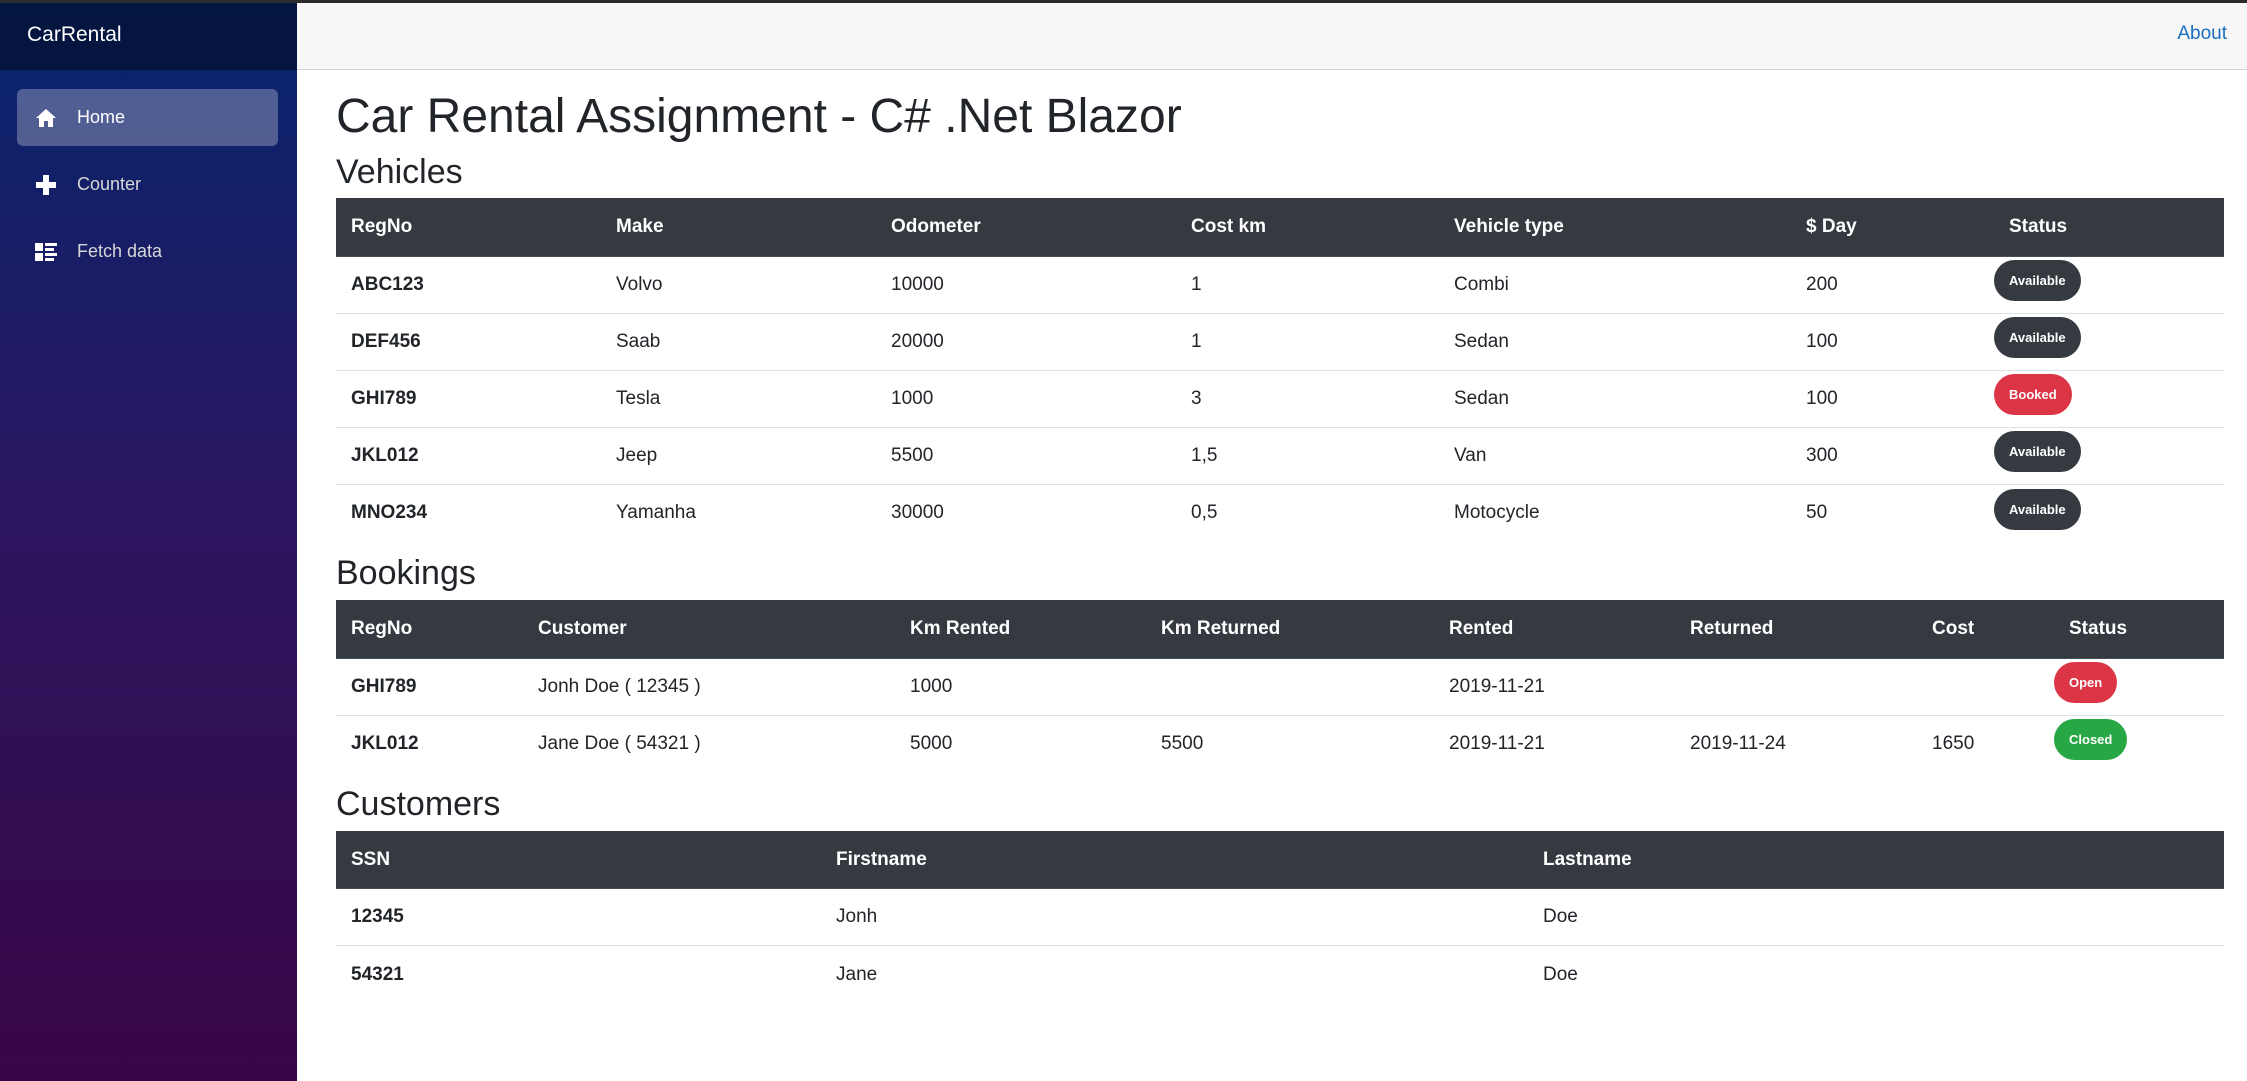 The image size is (2247, 1081). I want to click on km-returned-cell: 5500, so click(1290, 743).